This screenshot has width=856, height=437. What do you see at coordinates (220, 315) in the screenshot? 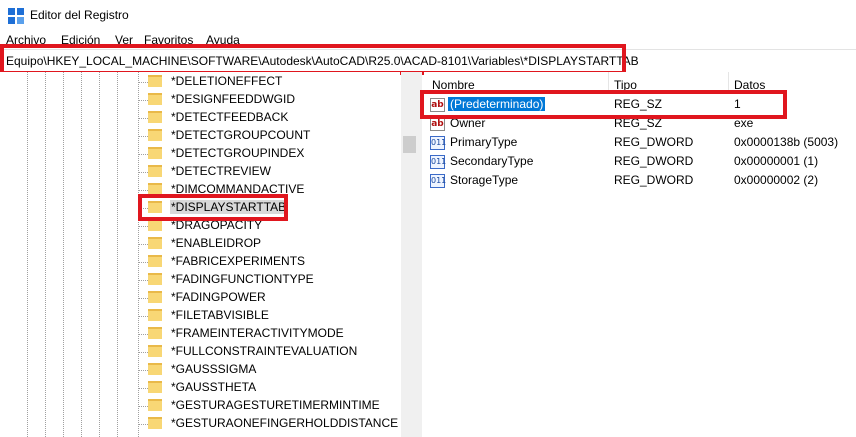
I see `tree-item-label: *FILETABVISIBLE` at bounding box center [220, 315].